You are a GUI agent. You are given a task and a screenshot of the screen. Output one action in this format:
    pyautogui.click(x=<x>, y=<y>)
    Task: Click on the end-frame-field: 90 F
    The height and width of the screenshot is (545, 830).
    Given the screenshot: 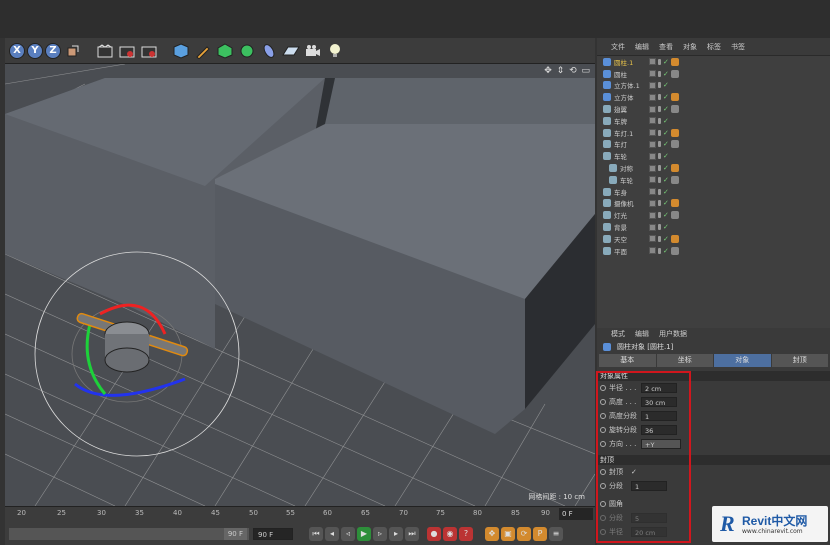 What is the action you would take?
    pyautogui.click(x=273, y=533)
    